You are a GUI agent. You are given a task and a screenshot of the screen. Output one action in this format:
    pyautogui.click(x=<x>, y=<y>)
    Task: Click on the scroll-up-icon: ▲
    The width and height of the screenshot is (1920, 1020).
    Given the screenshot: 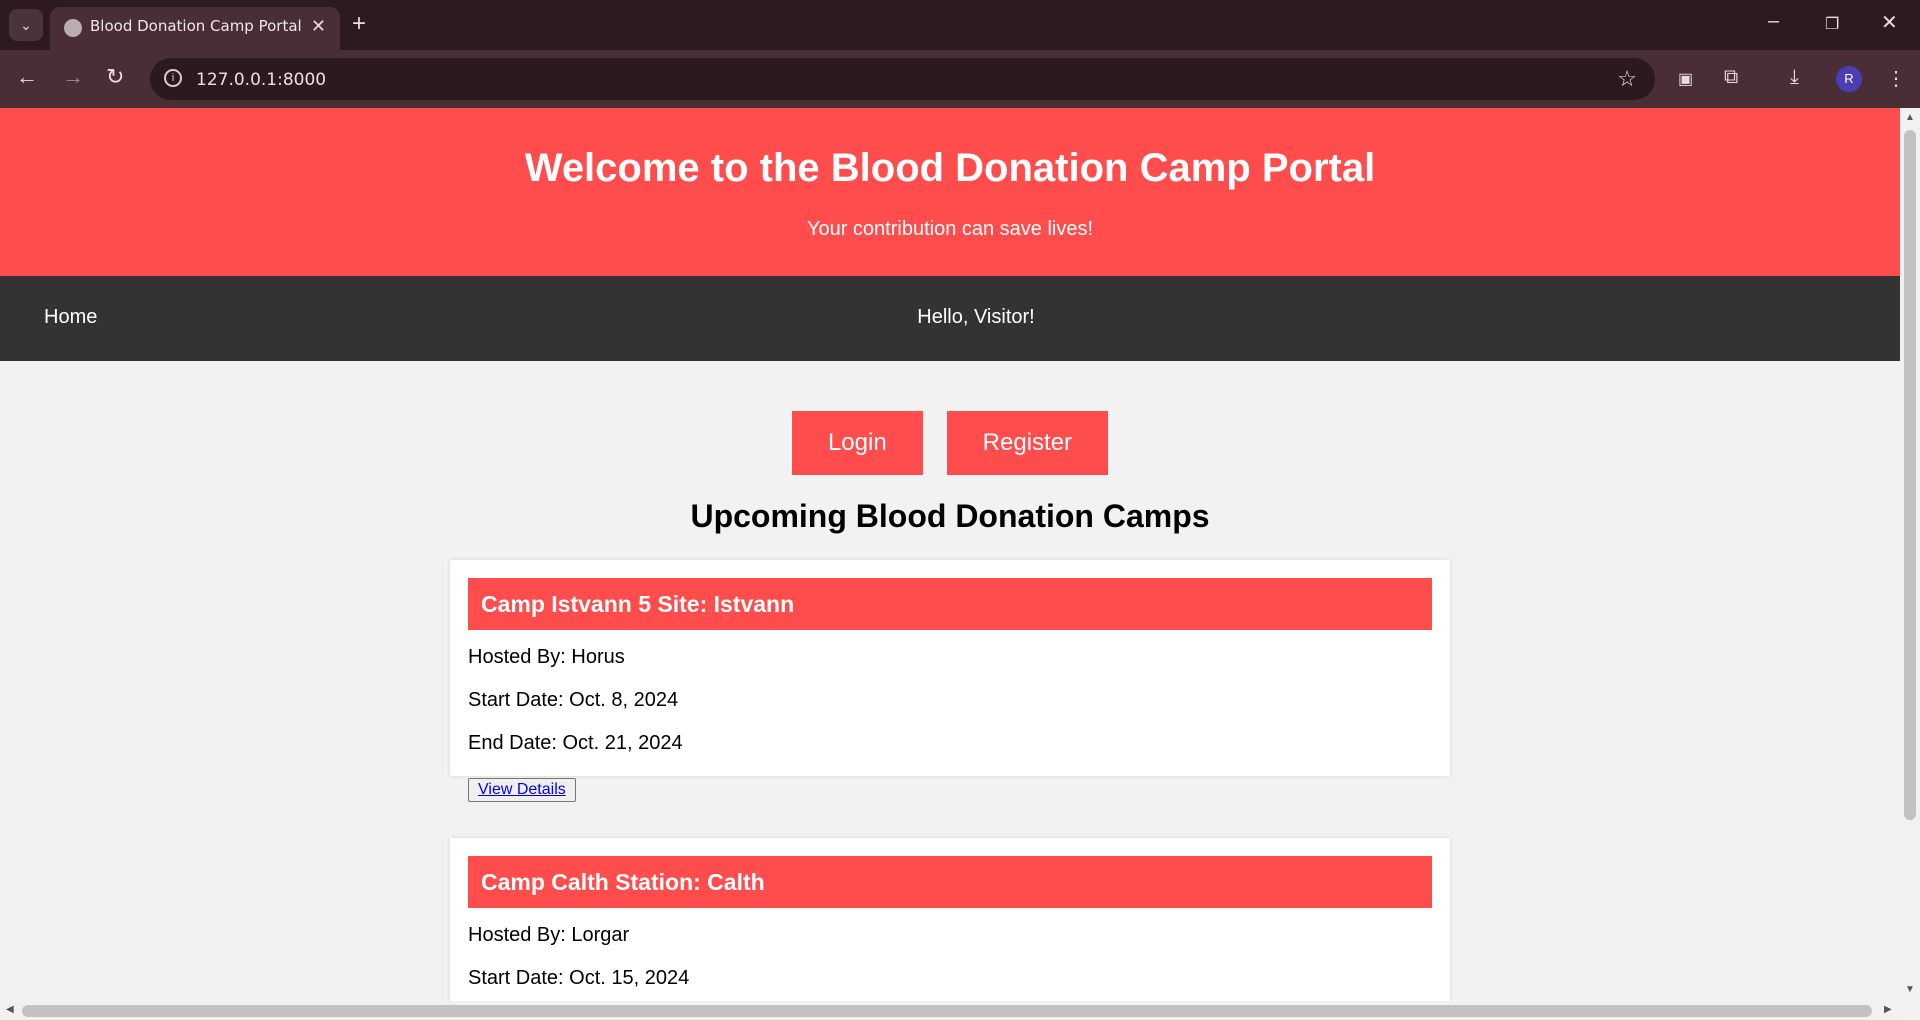 What is the action you would take?
    pyautogui.click(x=1910, y=117)
    